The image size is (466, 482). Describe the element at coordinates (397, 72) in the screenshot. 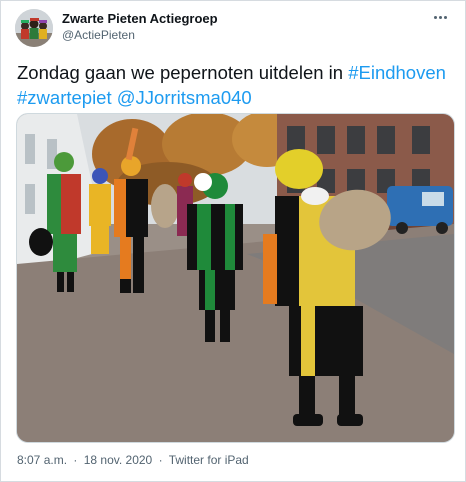

I see `hashtag-eindhoven: #Eindhoven` at that location.